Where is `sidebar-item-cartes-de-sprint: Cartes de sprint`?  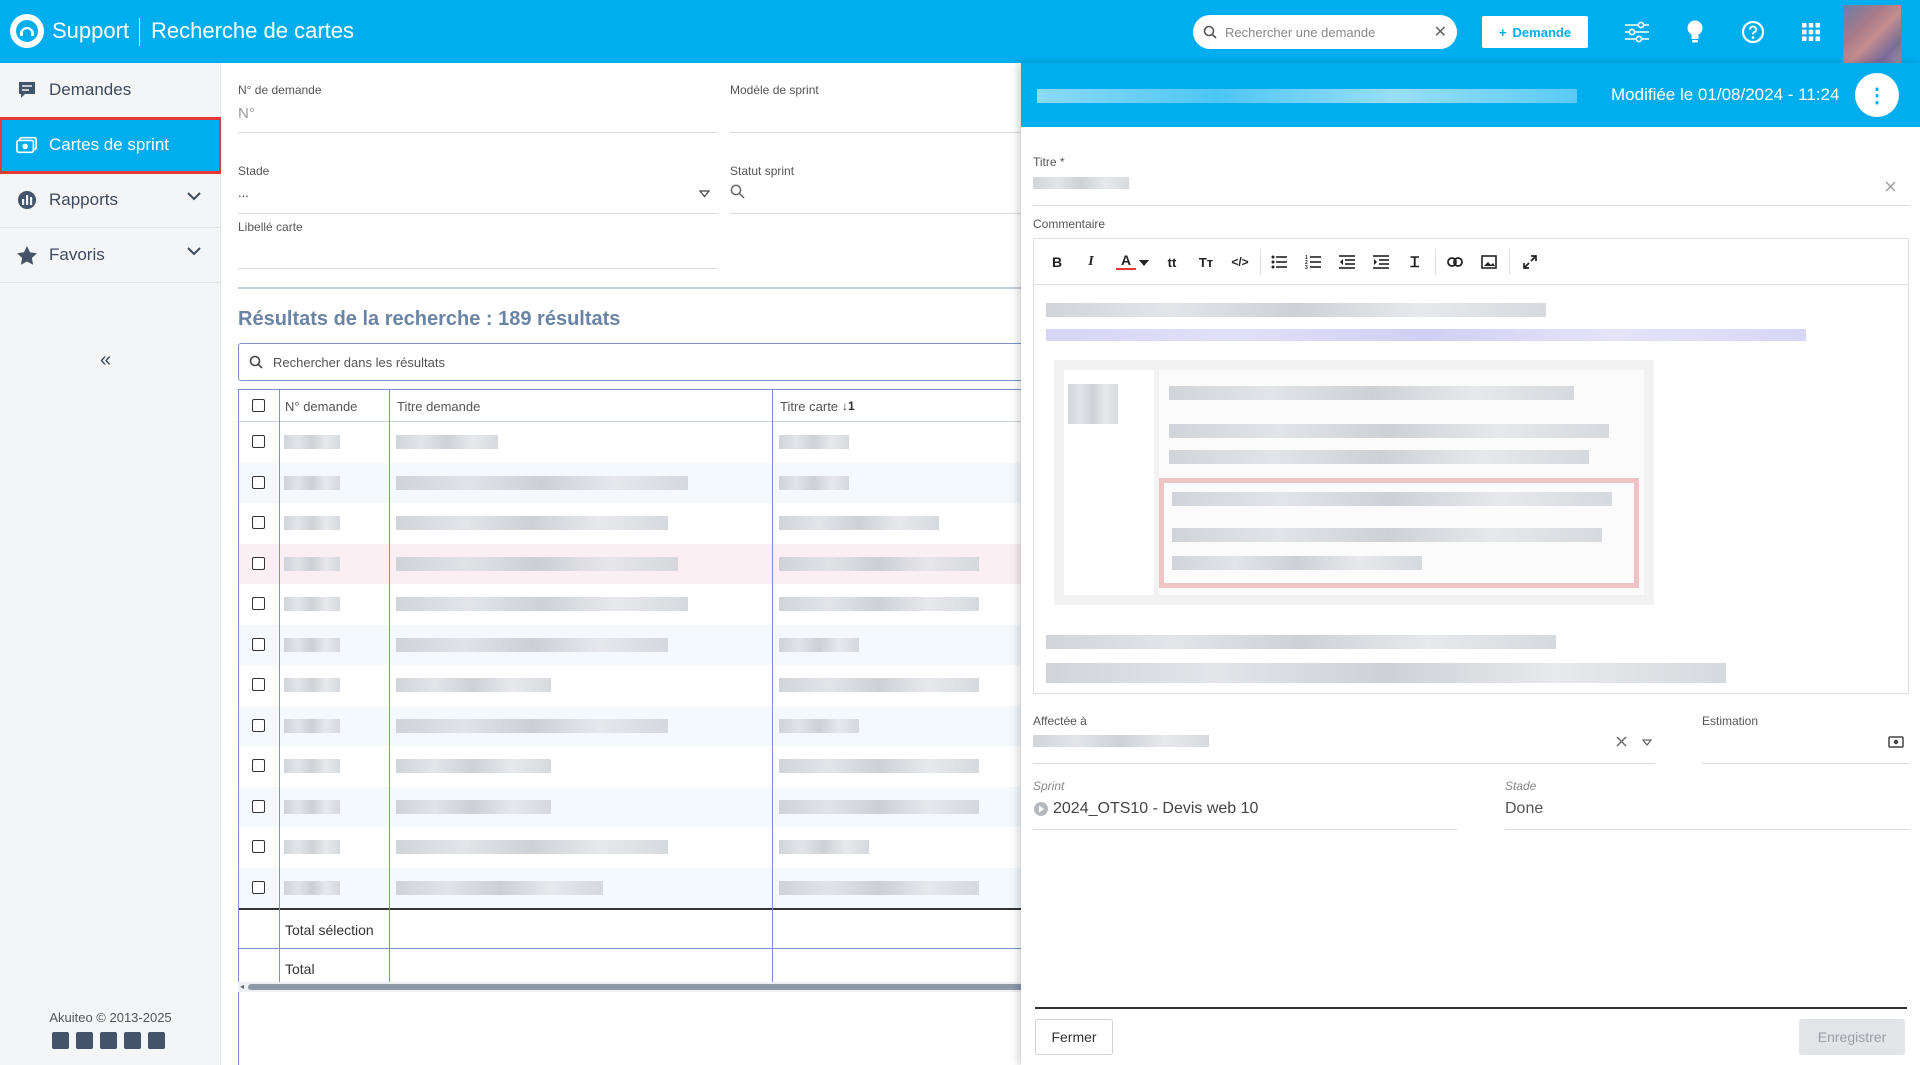
sidebar-item-cartes-de-sprint: Cartes de sprint is located at coordinates (111, 145).